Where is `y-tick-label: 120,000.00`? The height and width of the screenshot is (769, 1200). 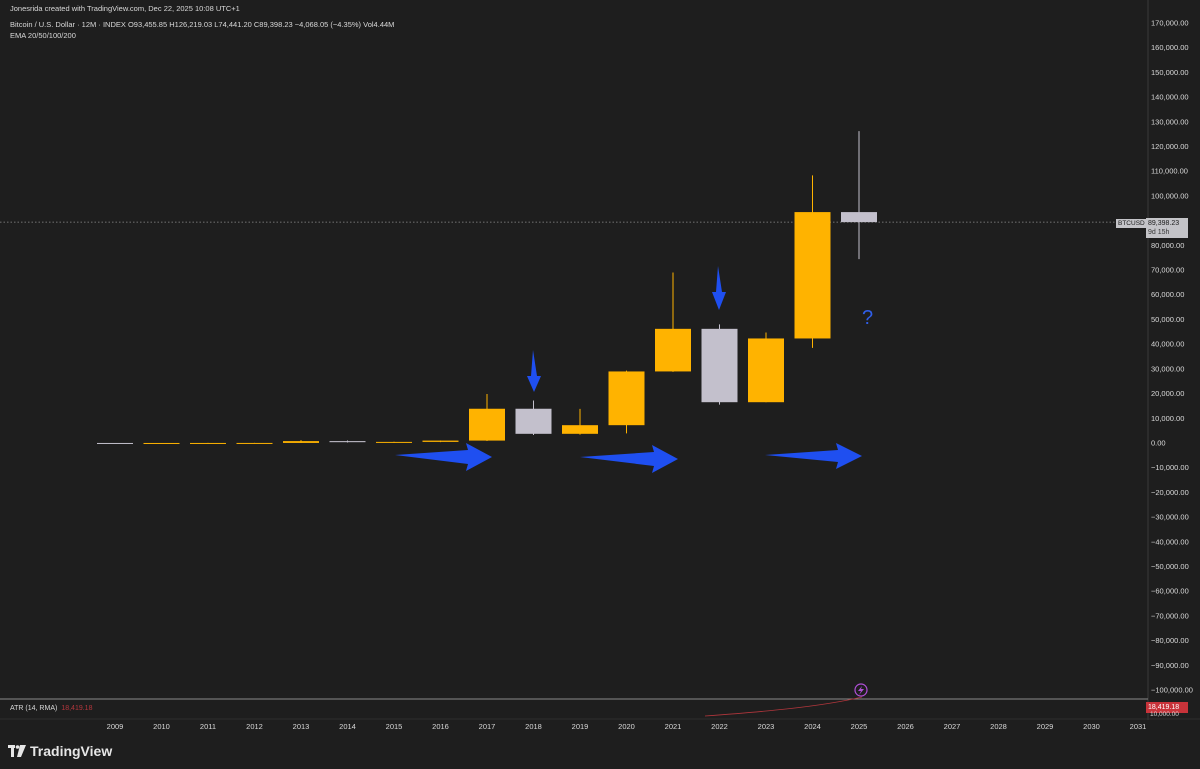
y-tick-label: 120,000.00 is located at coordinates (1170, 146).